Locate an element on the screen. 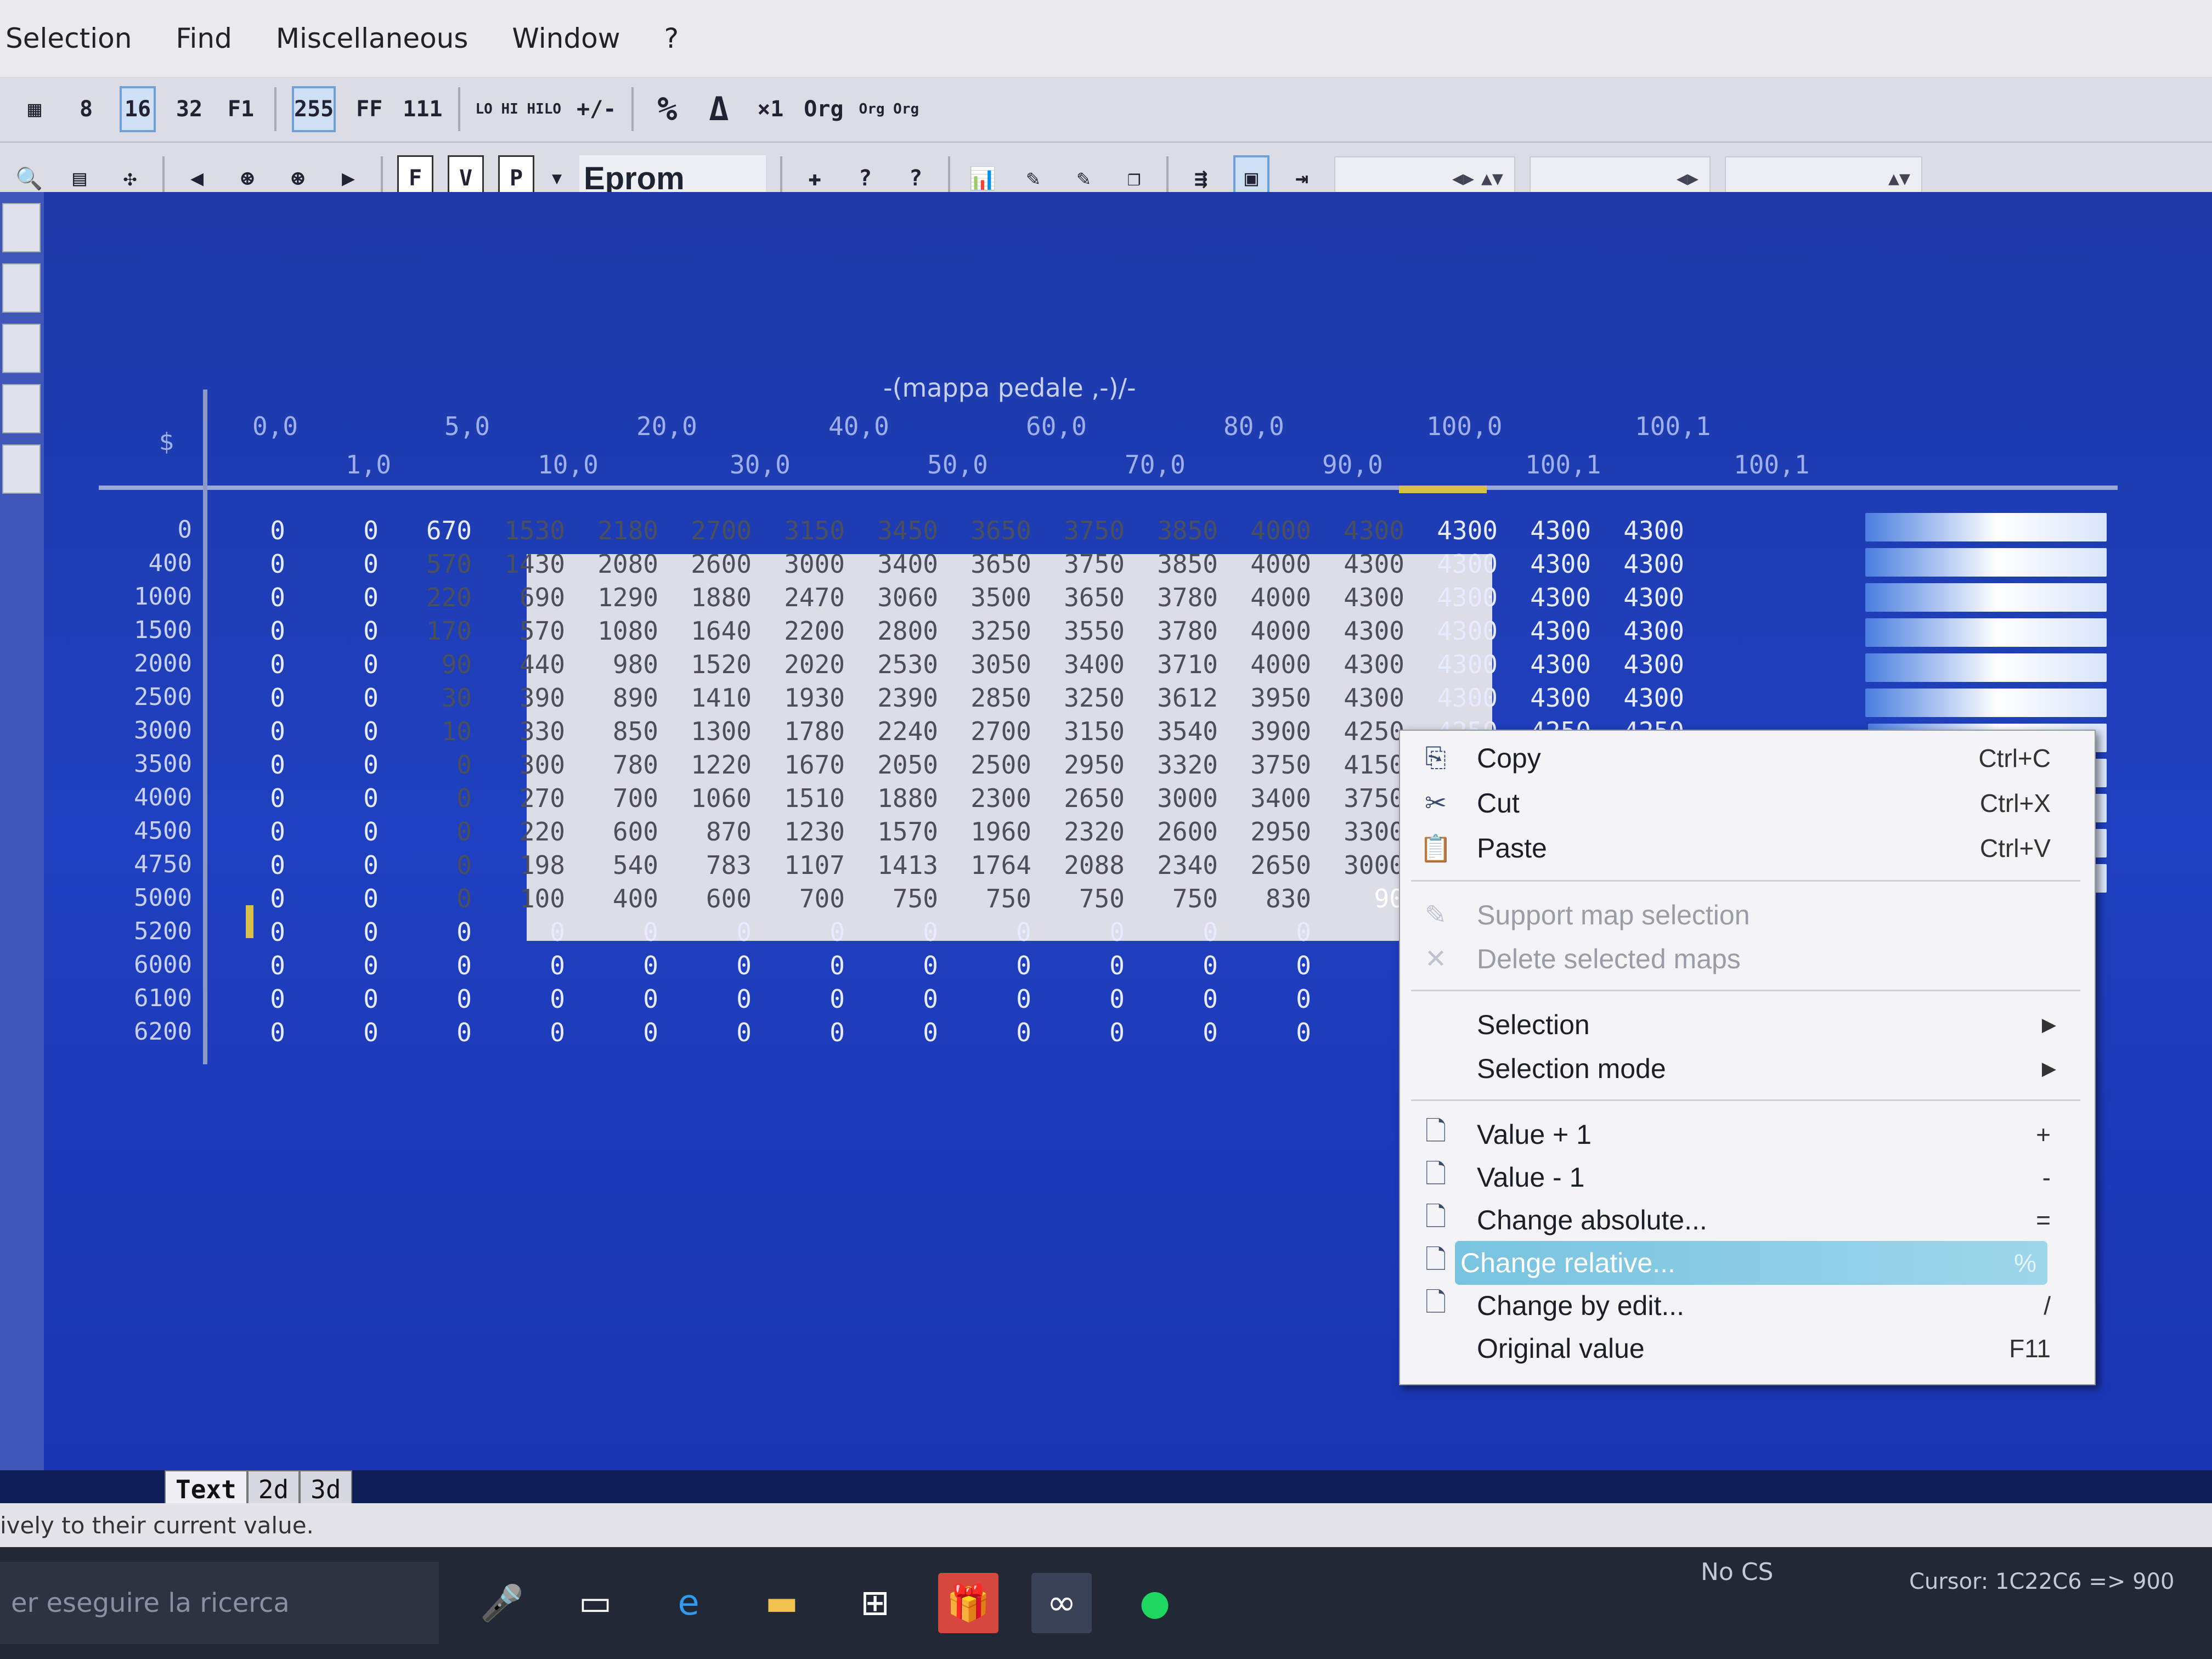 The width and height of the screenshot is (2212, 1659). map-cell: 700 is located at coordinates (611, 798).